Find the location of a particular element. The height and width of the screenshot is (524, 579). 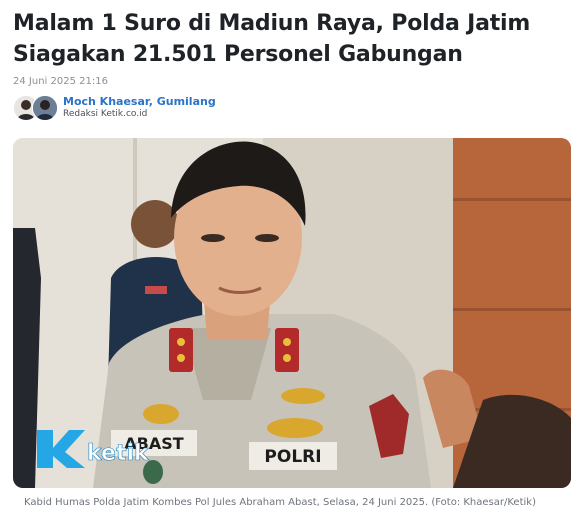

avatar is located at coordinates (45, 108).